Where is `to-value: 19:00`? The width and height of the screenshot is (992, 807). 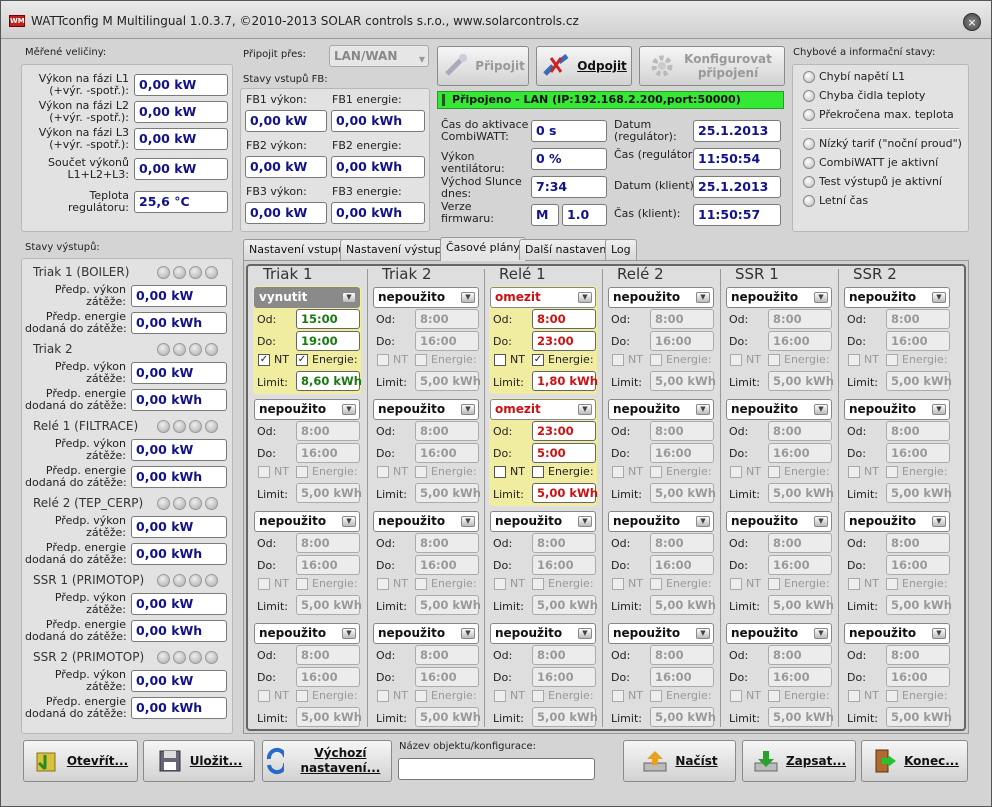 to-value: 19:00 is located at coordinates (328, 341).